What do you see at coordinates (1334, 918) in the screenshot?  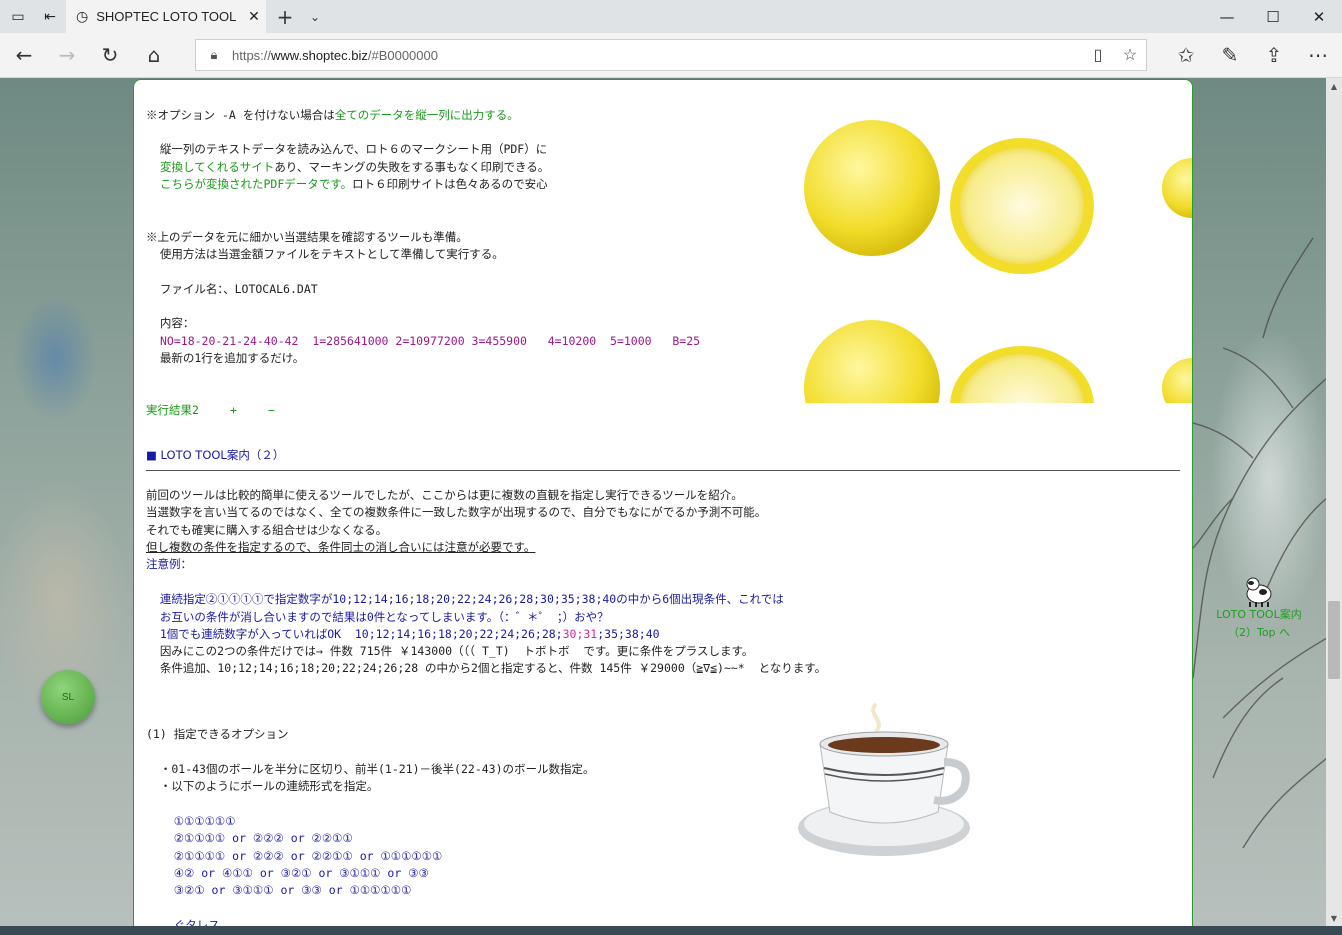 I see `scroll-down-icon: ▼` at bounding box center [1334, 918].